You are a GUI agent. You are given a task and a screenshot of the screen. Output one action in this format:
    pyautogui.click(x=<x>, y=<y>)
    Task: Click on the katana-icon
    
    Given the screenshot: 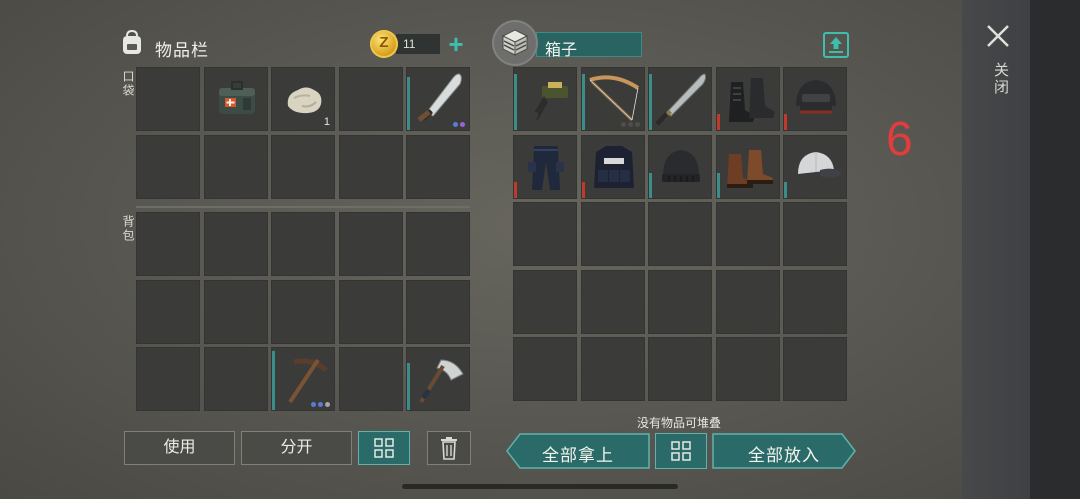 What is the action you would take?
    pyautogui.click(x=681, y=99)
    